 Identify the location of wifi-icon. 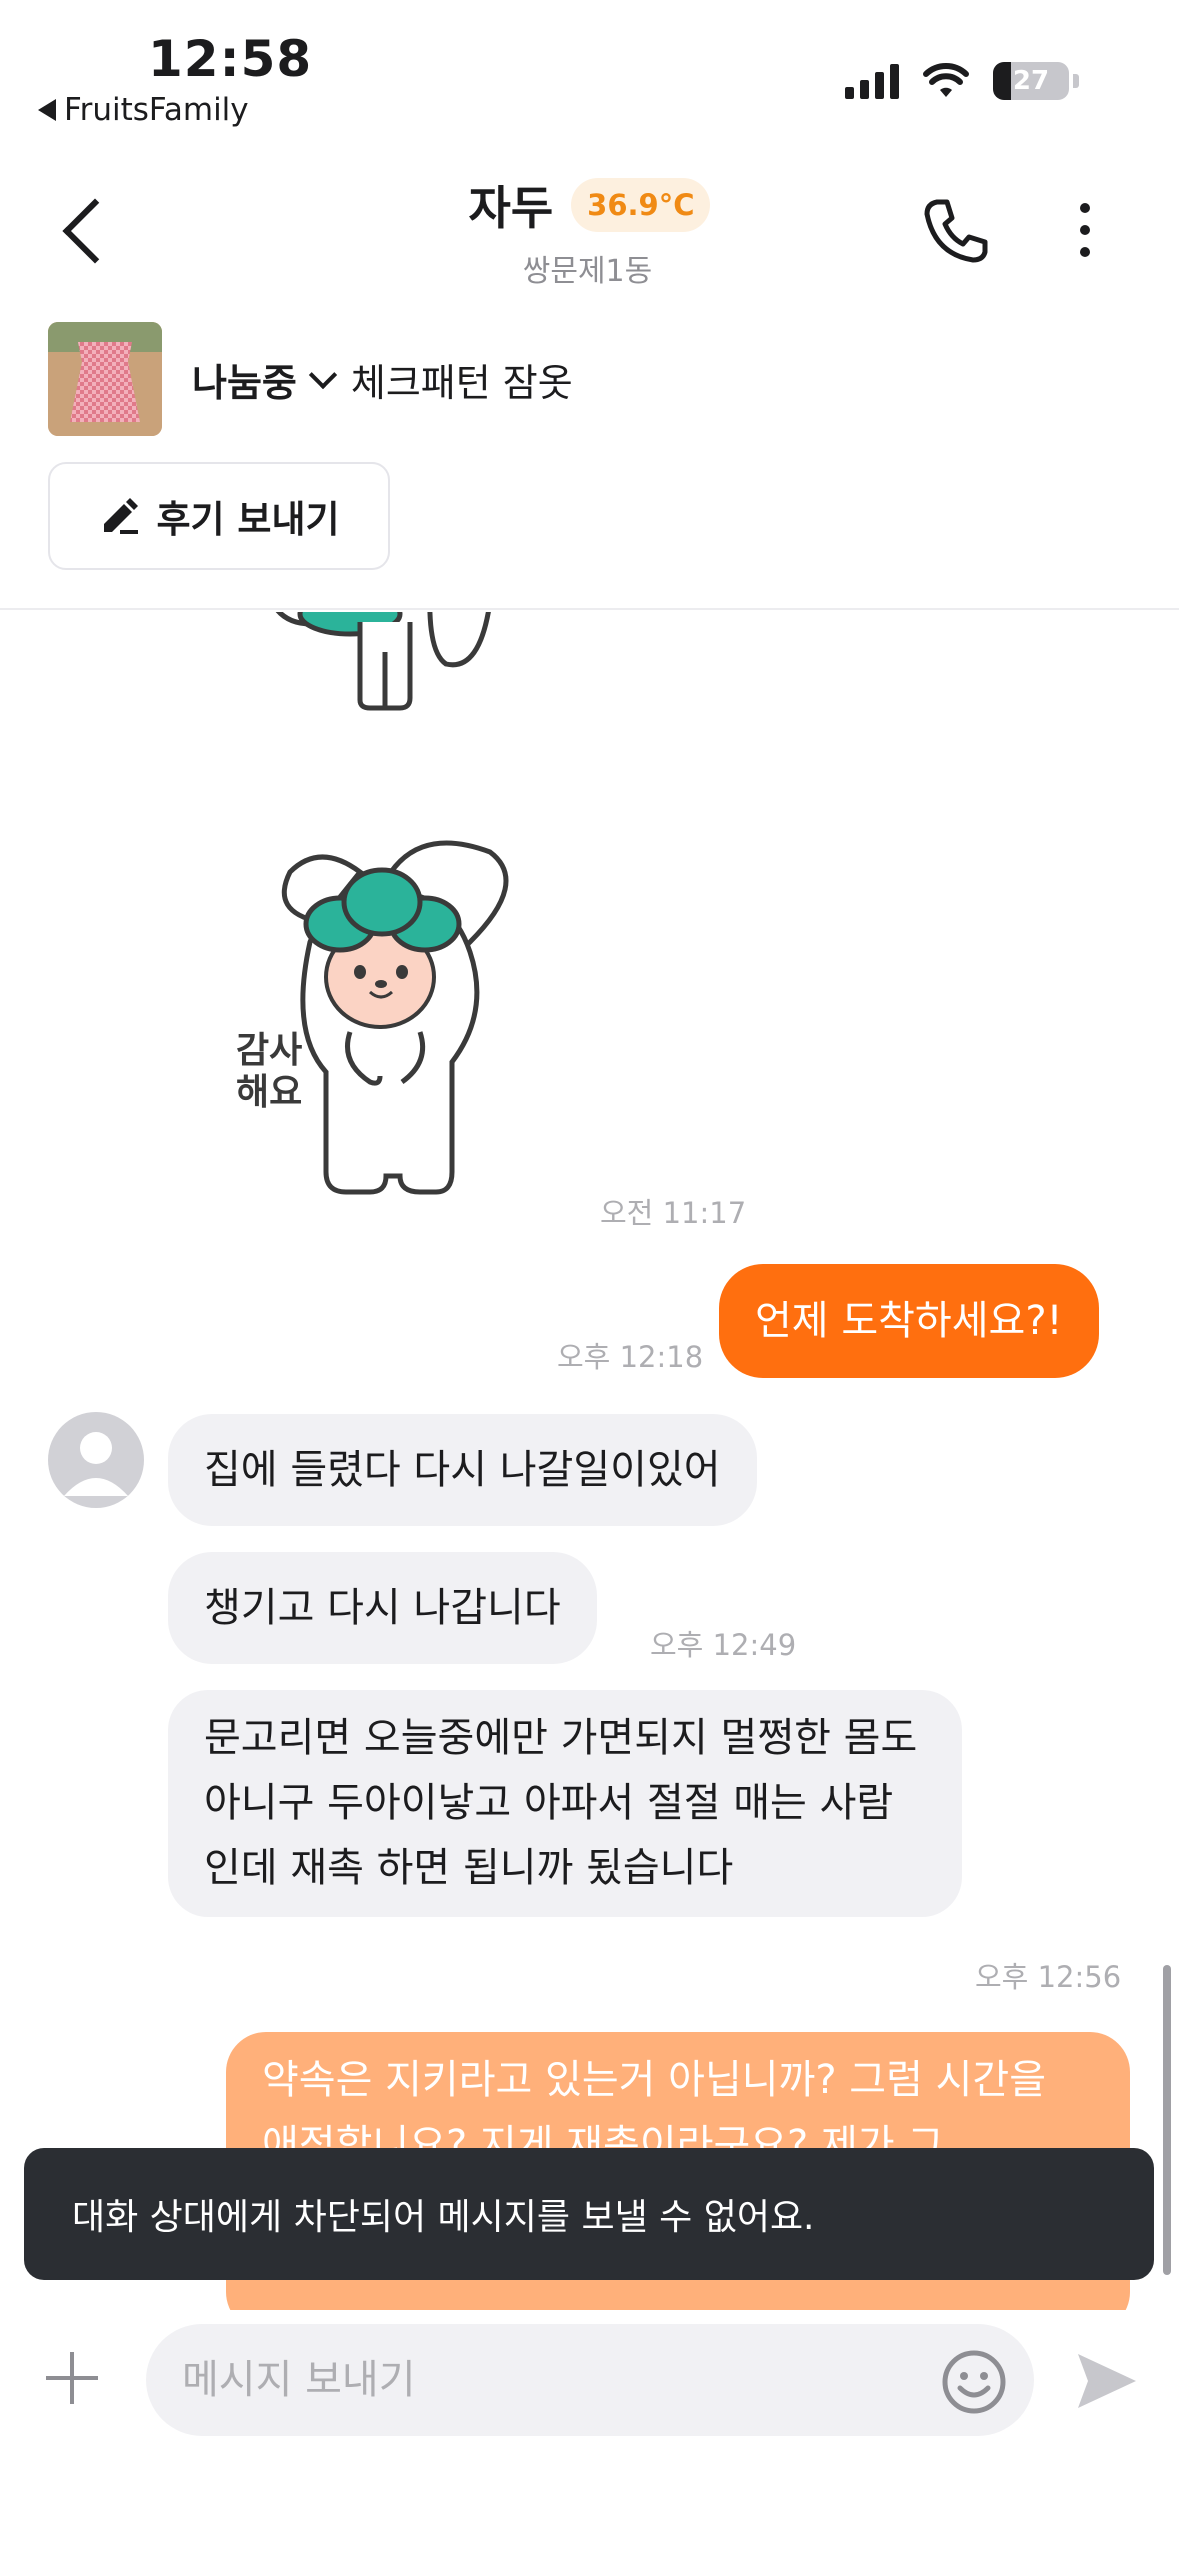
(946, 80).